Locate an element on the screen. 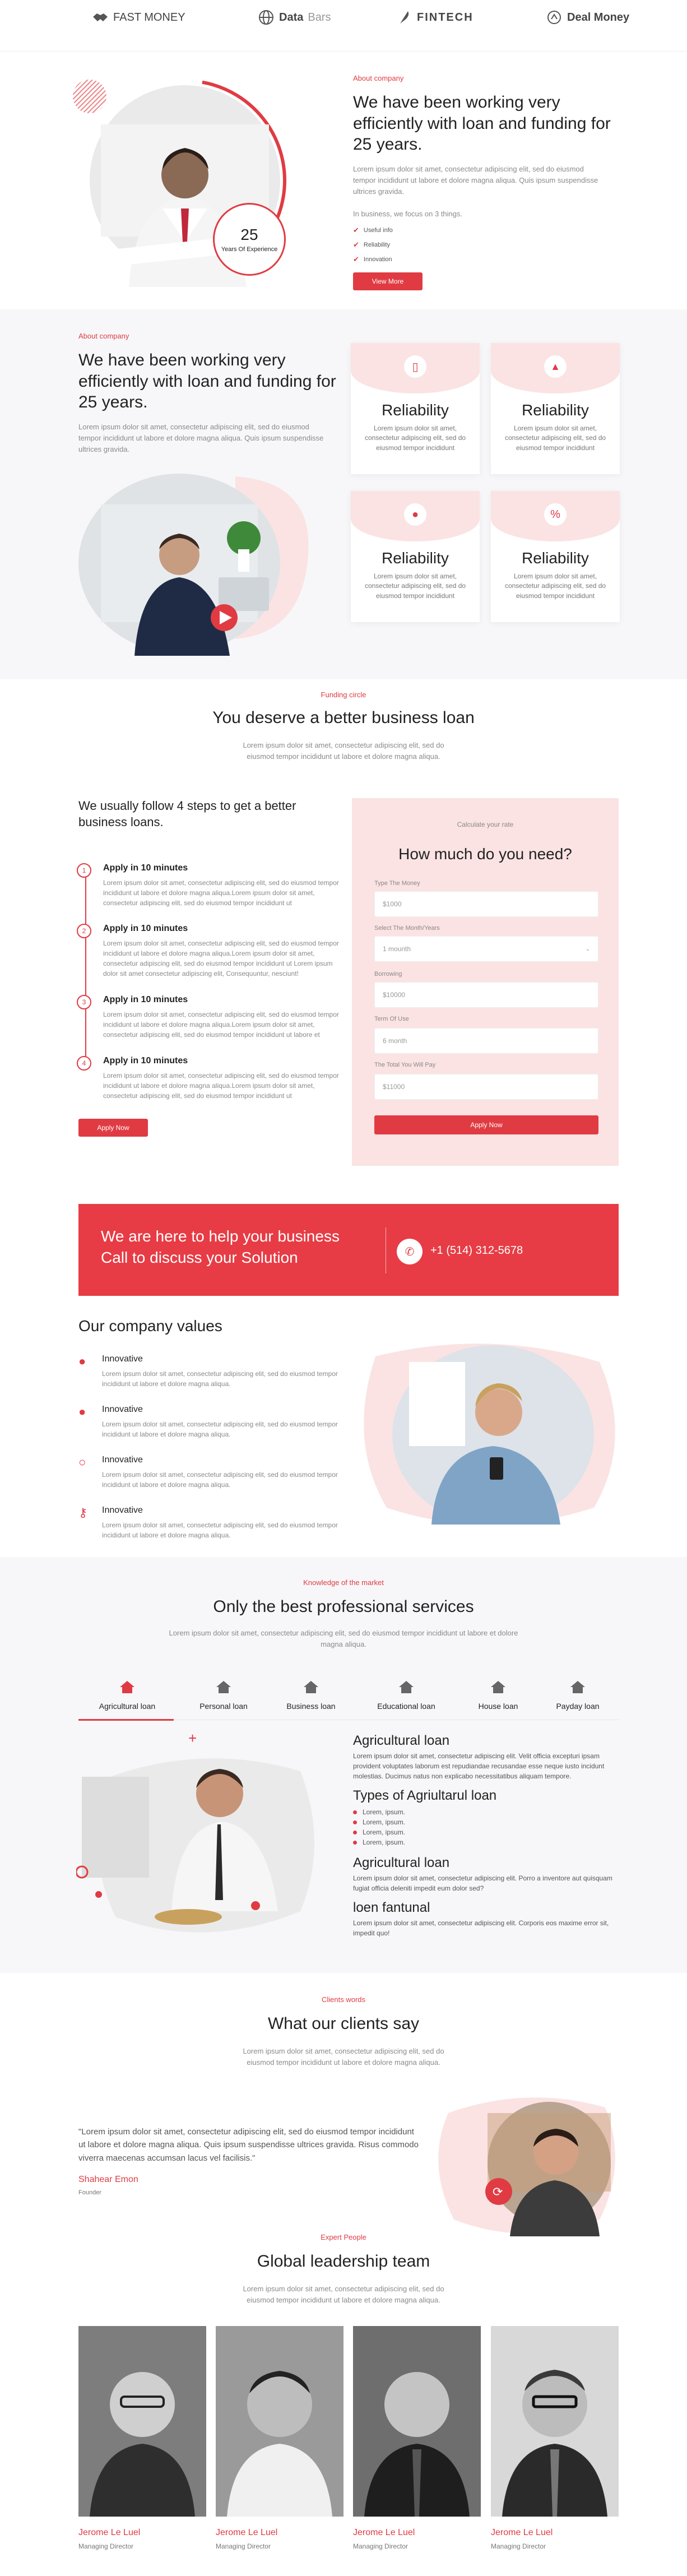 This screenshot has height=2576, width=687. step-title: Apply in 10 minutes is located at coordinates (145, 868).